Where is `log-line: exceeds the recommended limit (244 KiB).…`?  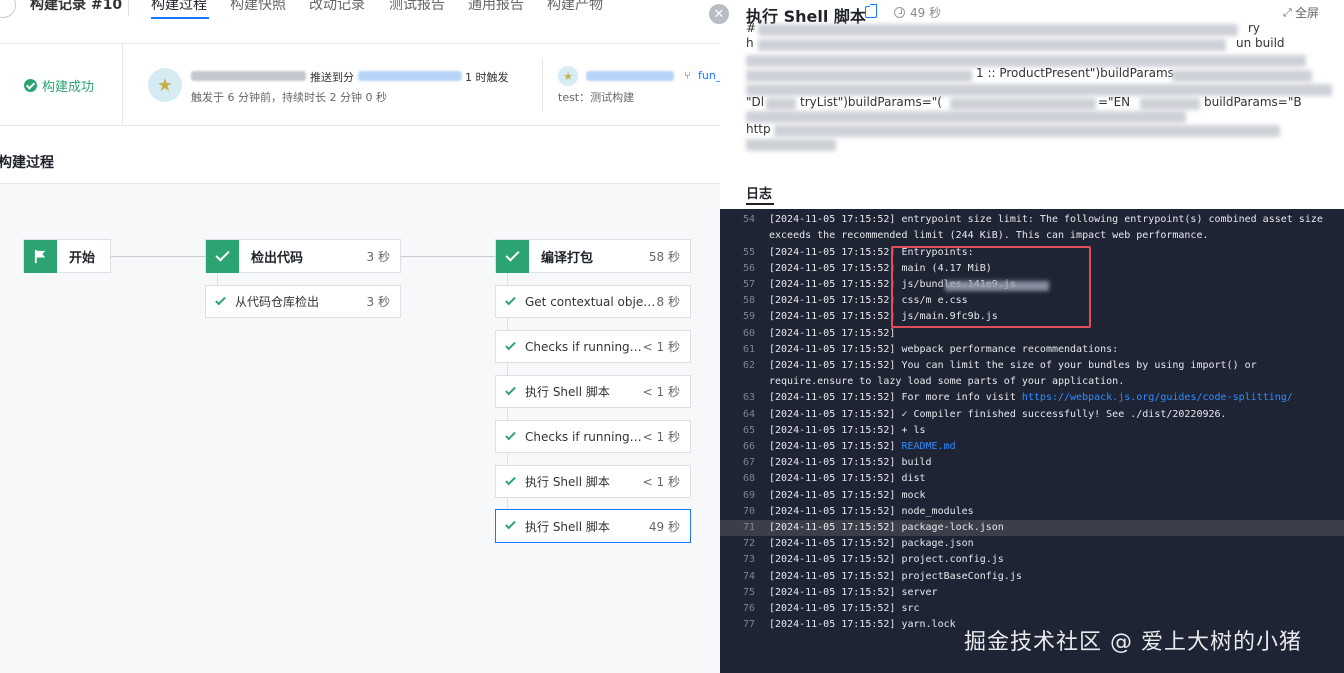 log-line: exceeds the recommended limit (244 KiB).… is located at coordinates (989, 235).